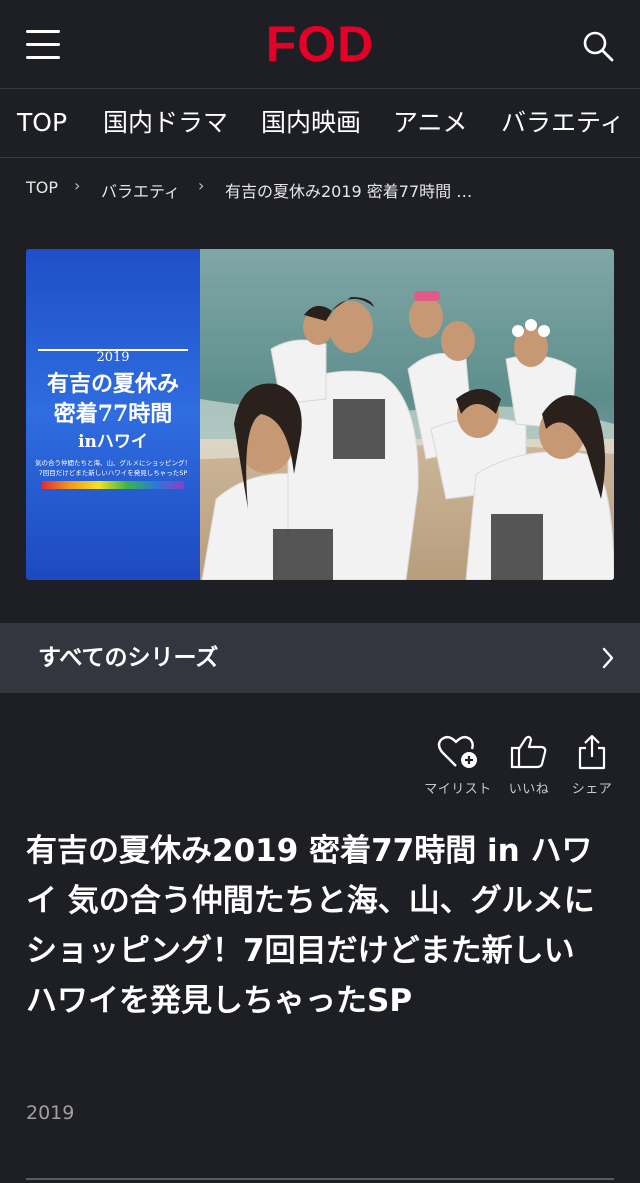 The width and height of the screenshot is (640, 1183). Describe the element at coordinates (528, 752) in the screenshot. I see `thumbs-up-icon` at that location.